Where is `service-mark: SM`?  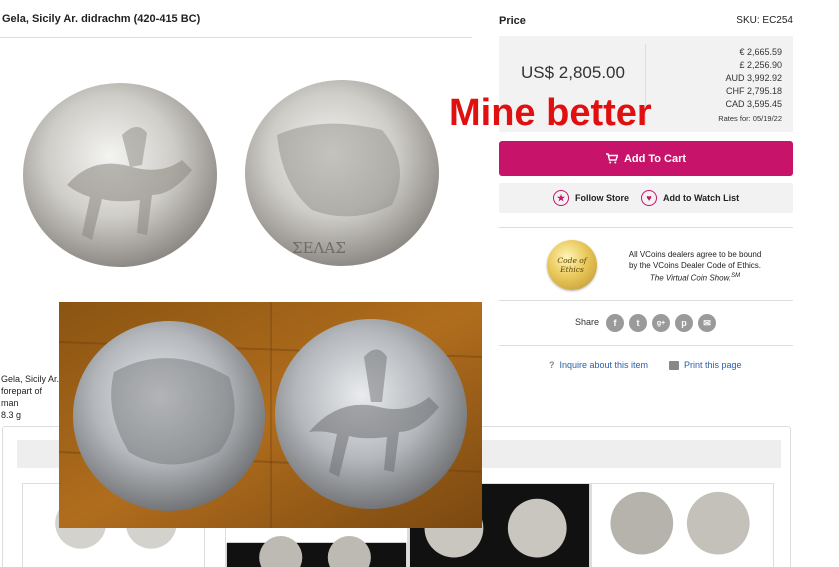 service-mark: SM is located at coordinates (736, 276).